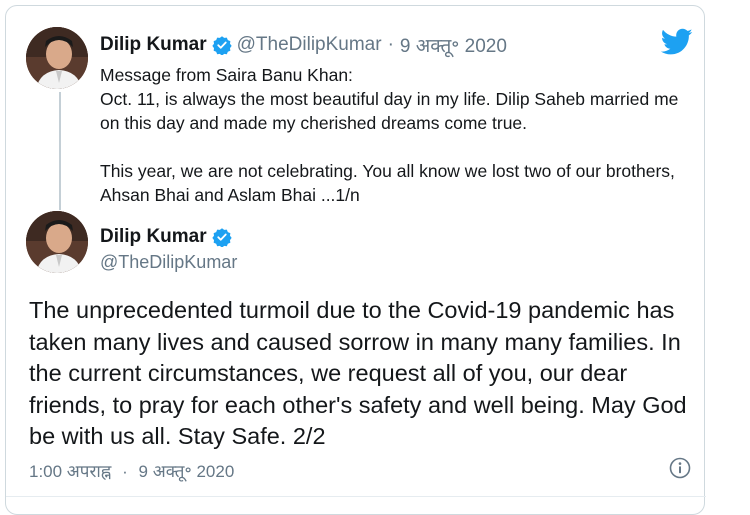 The width and height of the screenshot is (750, 515). What do you see at coordinates (356, 496) in the screenshot?
I see `divider` at bounding box center [356, 496].